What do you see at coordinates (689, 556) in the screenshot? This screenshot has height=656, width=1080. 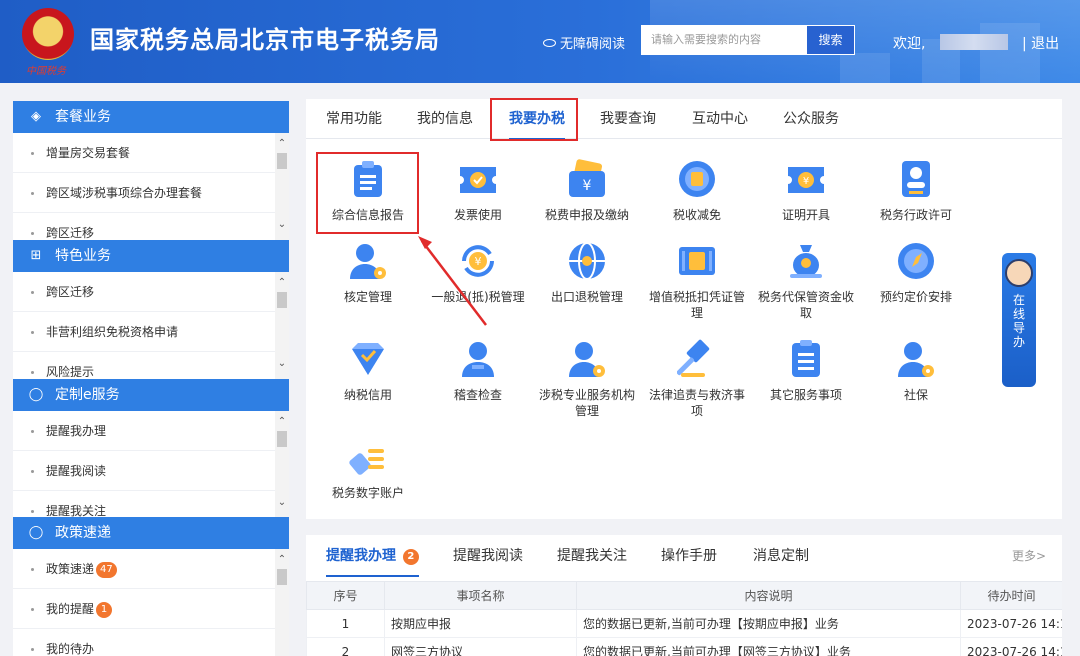 I see `tab-user-manual: 操作手册` at bounding box center [689, 556].